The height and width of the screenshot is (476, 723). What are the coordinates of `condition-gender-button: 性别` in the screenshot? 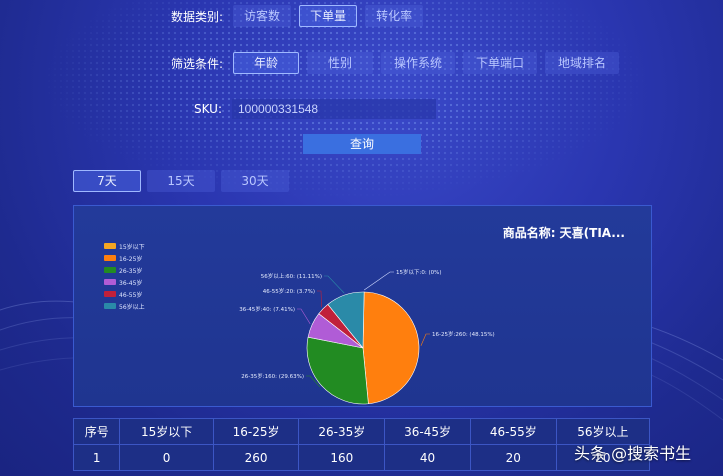 It's located at (340, 63).